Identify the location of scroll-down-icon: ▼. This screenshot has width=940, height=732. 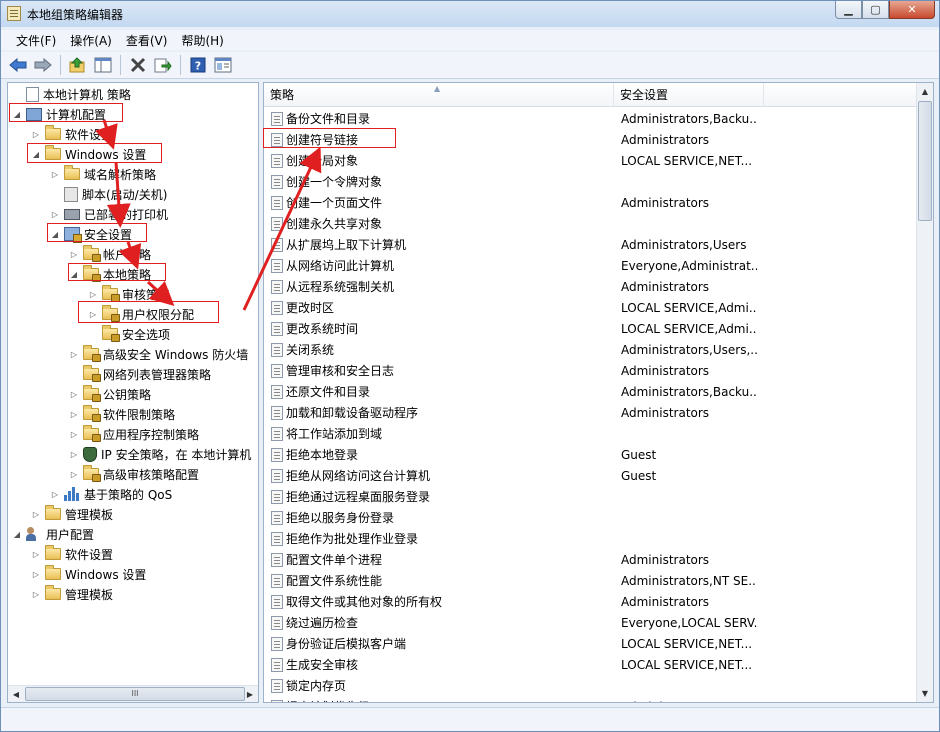
(925, 693).